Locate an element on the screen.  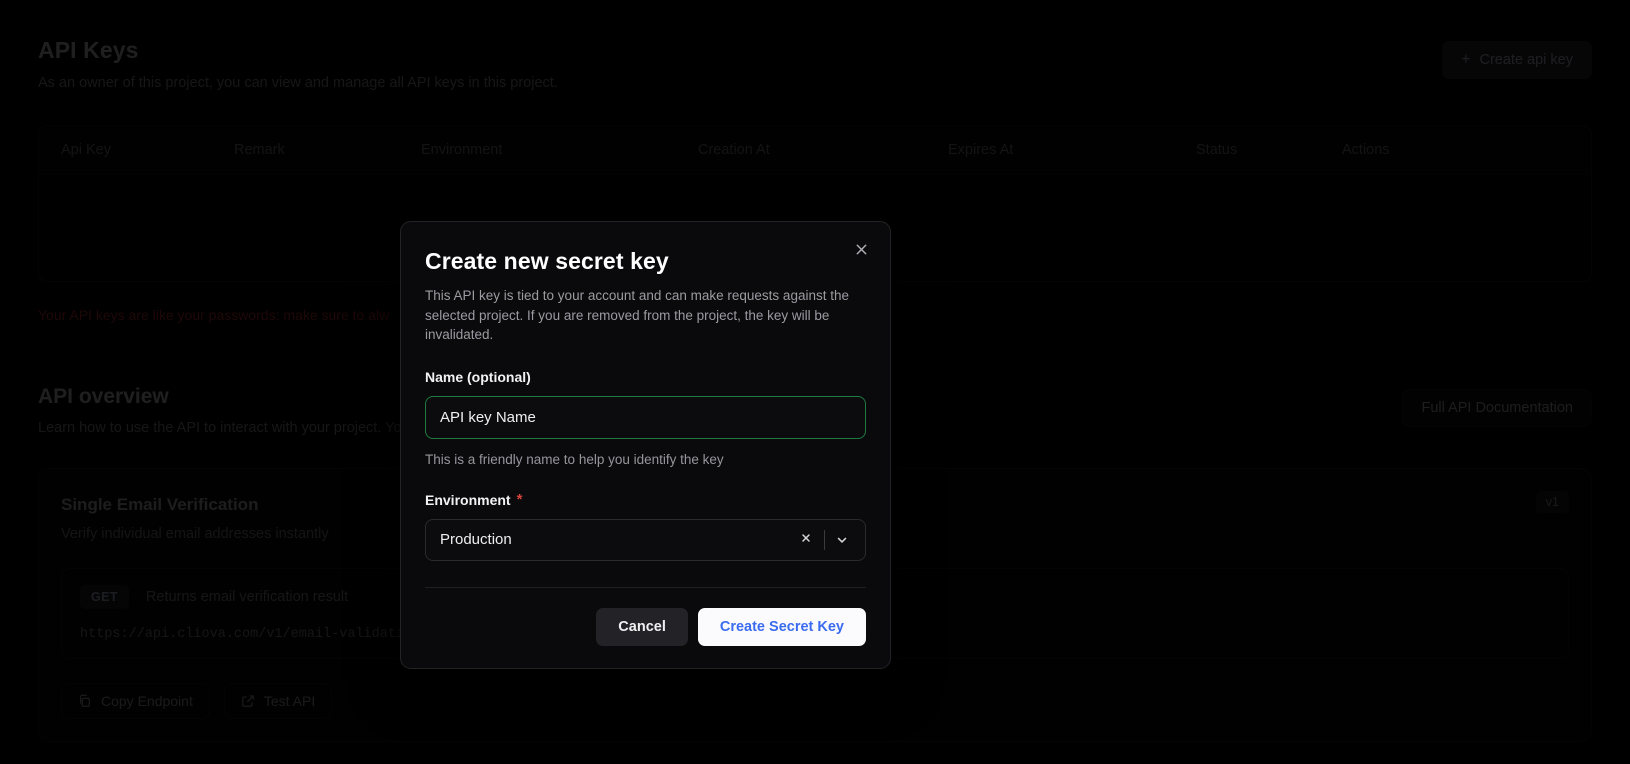
environment-select: Production is located at coordinates (645, 539).